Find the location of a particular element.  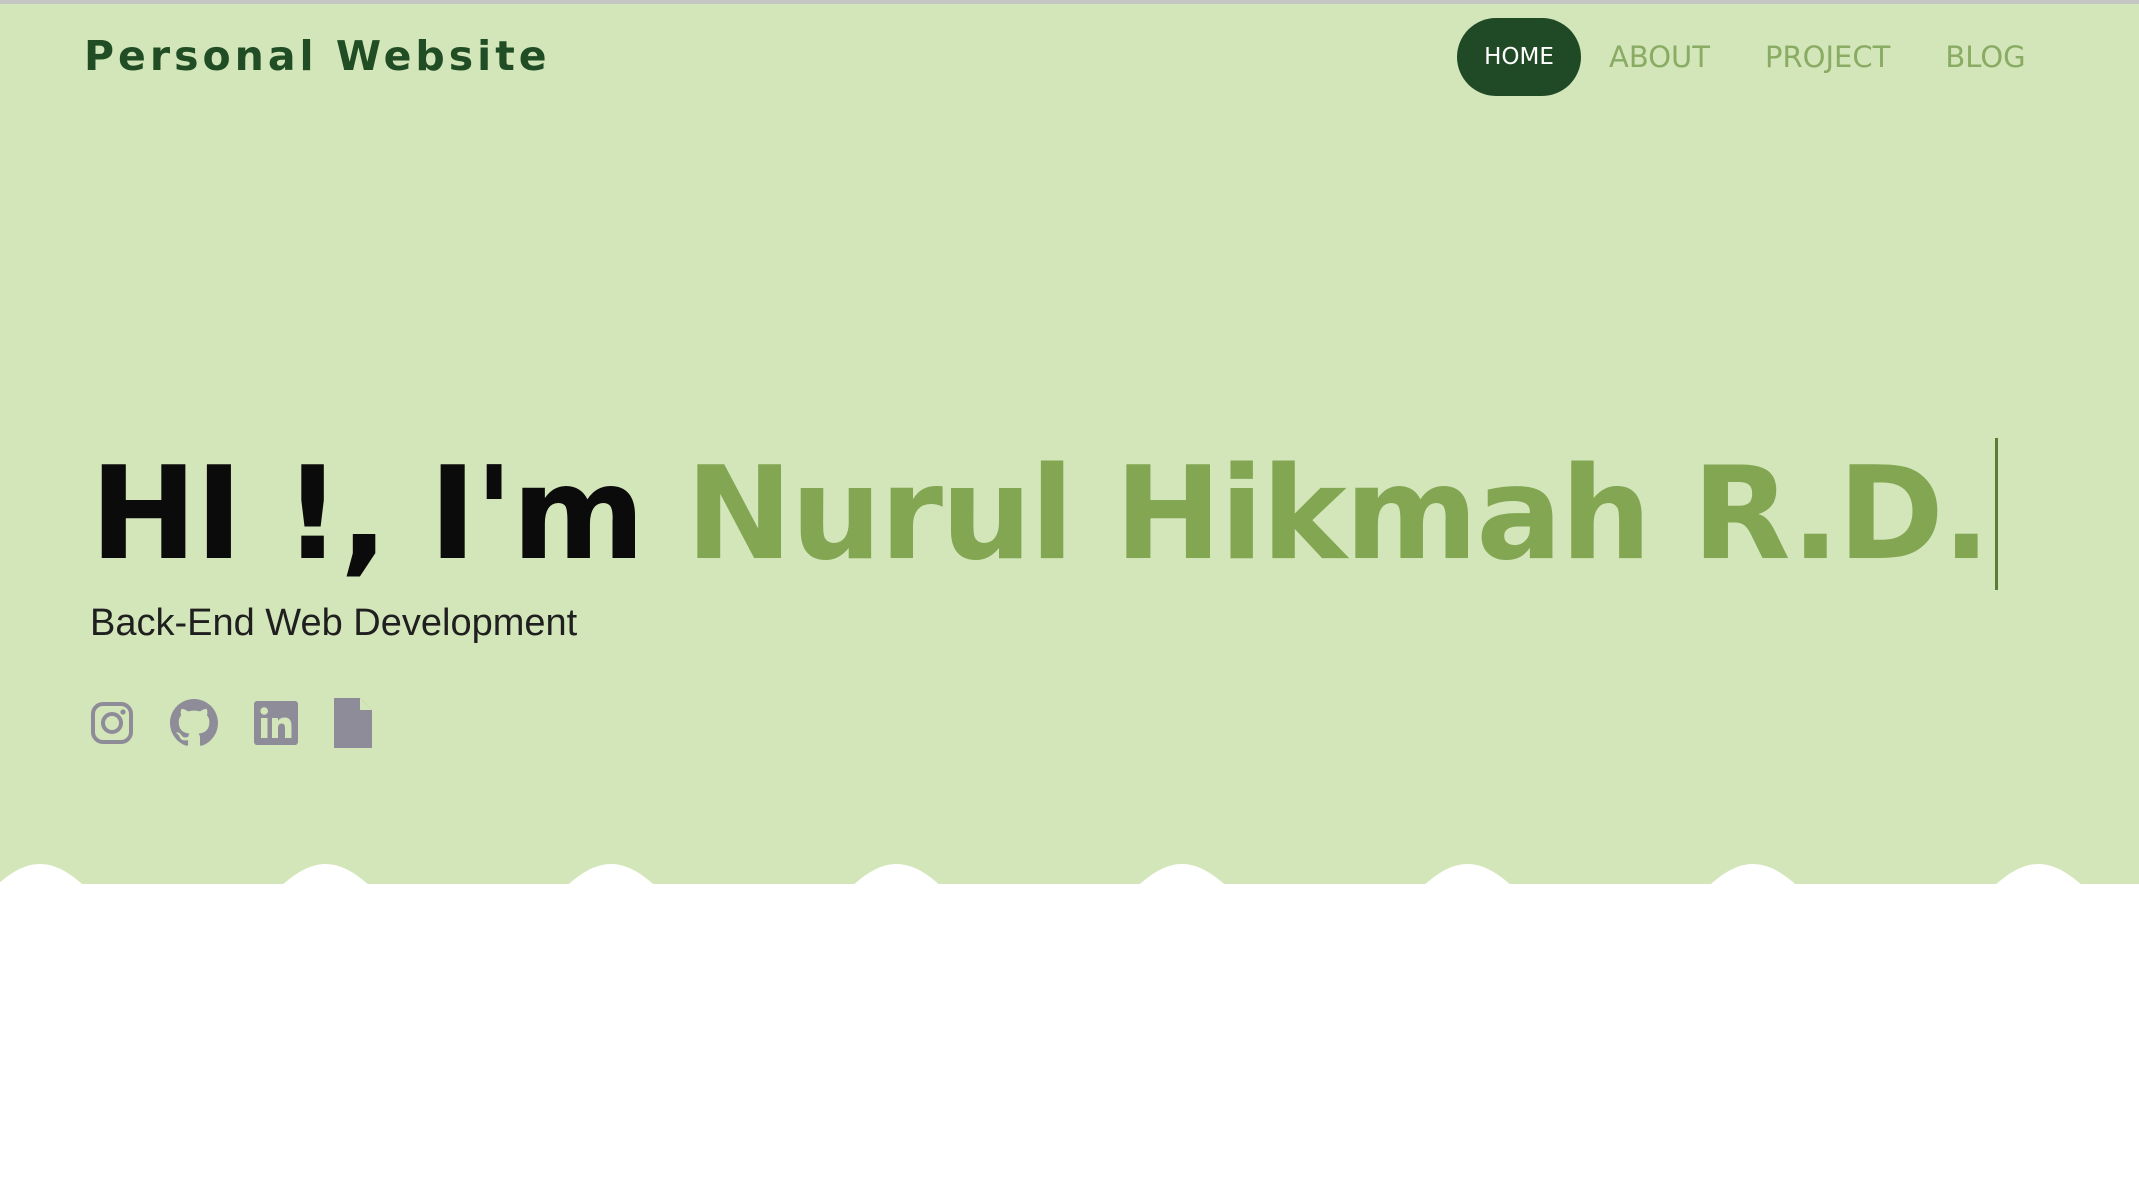

nav-about: ABOUT is located at coordinates (1659, 57).